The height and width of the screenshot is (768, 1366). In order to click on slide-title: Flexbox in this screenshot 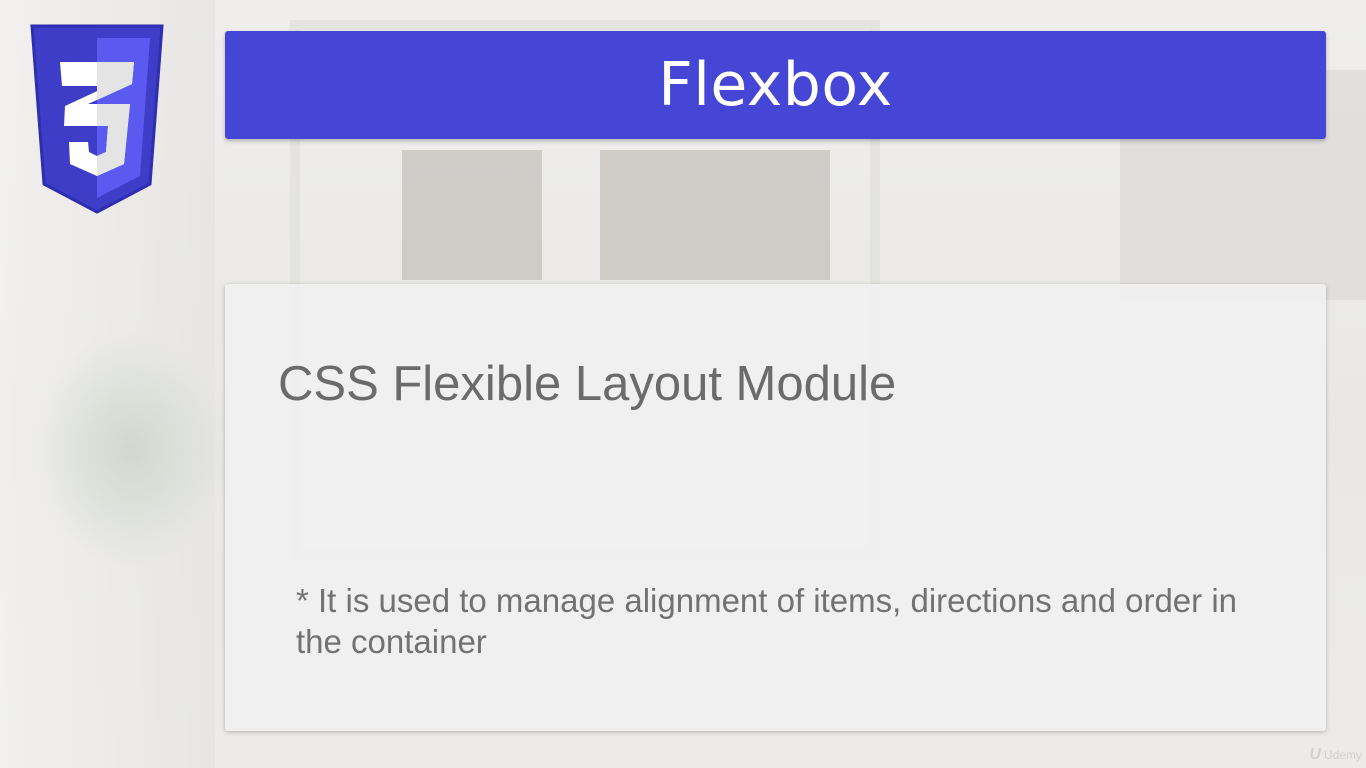, I will do `click(775, 85)`.